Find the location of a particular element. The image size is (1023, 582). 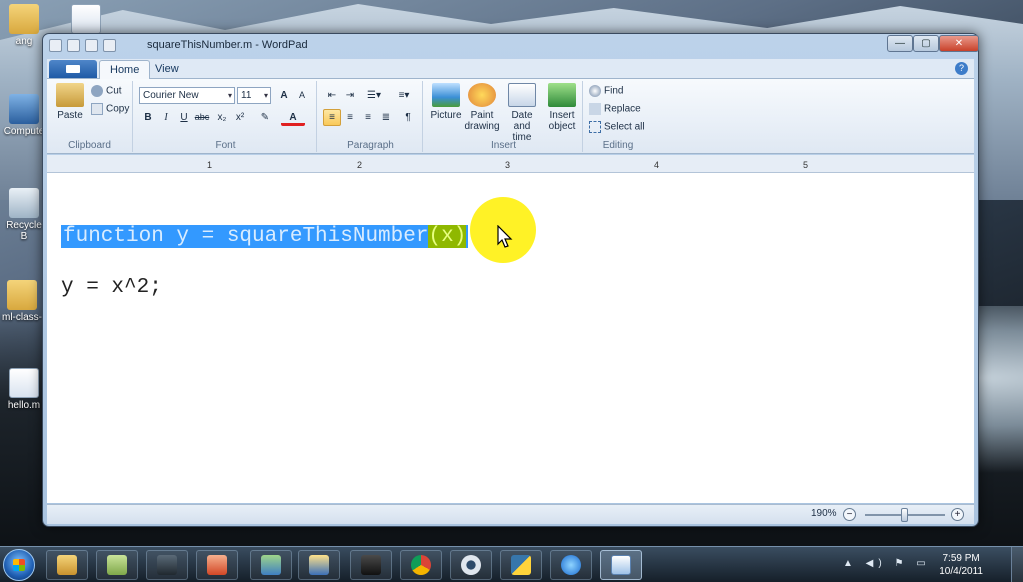

desktop-icon-user-folder: ang is located at coordinates (24, 25).